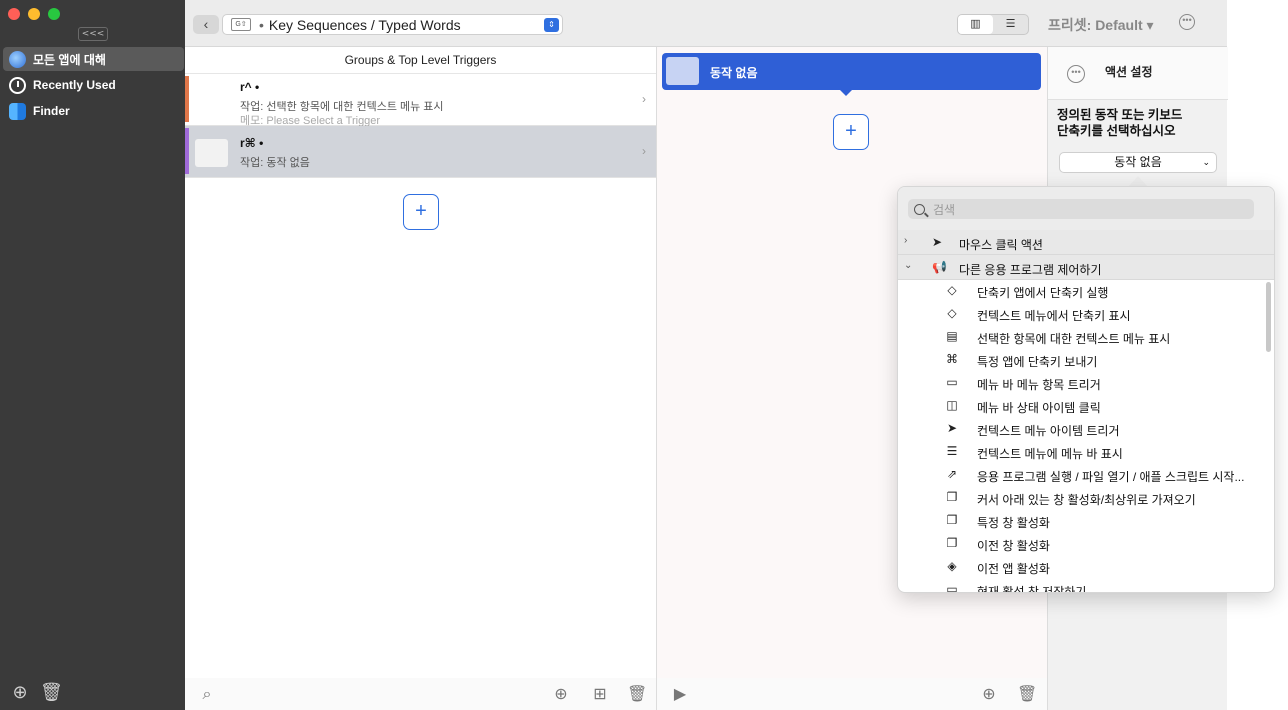 The height and width of the screenshot is (710, 1288). What do you see at coordinates (1086, 406) in the screenshot?
I see `list-item: ◫ 메뉴 바 상태 아이템 클릭` at bounding box center [1086, 406].